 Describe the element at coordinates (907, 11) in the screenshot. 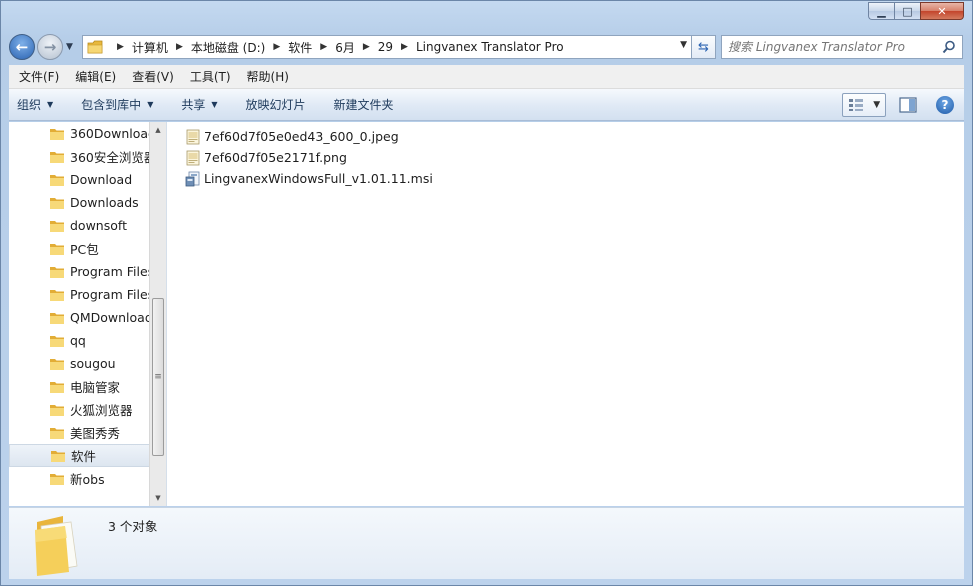

I see `maximize-button: □` at that location.